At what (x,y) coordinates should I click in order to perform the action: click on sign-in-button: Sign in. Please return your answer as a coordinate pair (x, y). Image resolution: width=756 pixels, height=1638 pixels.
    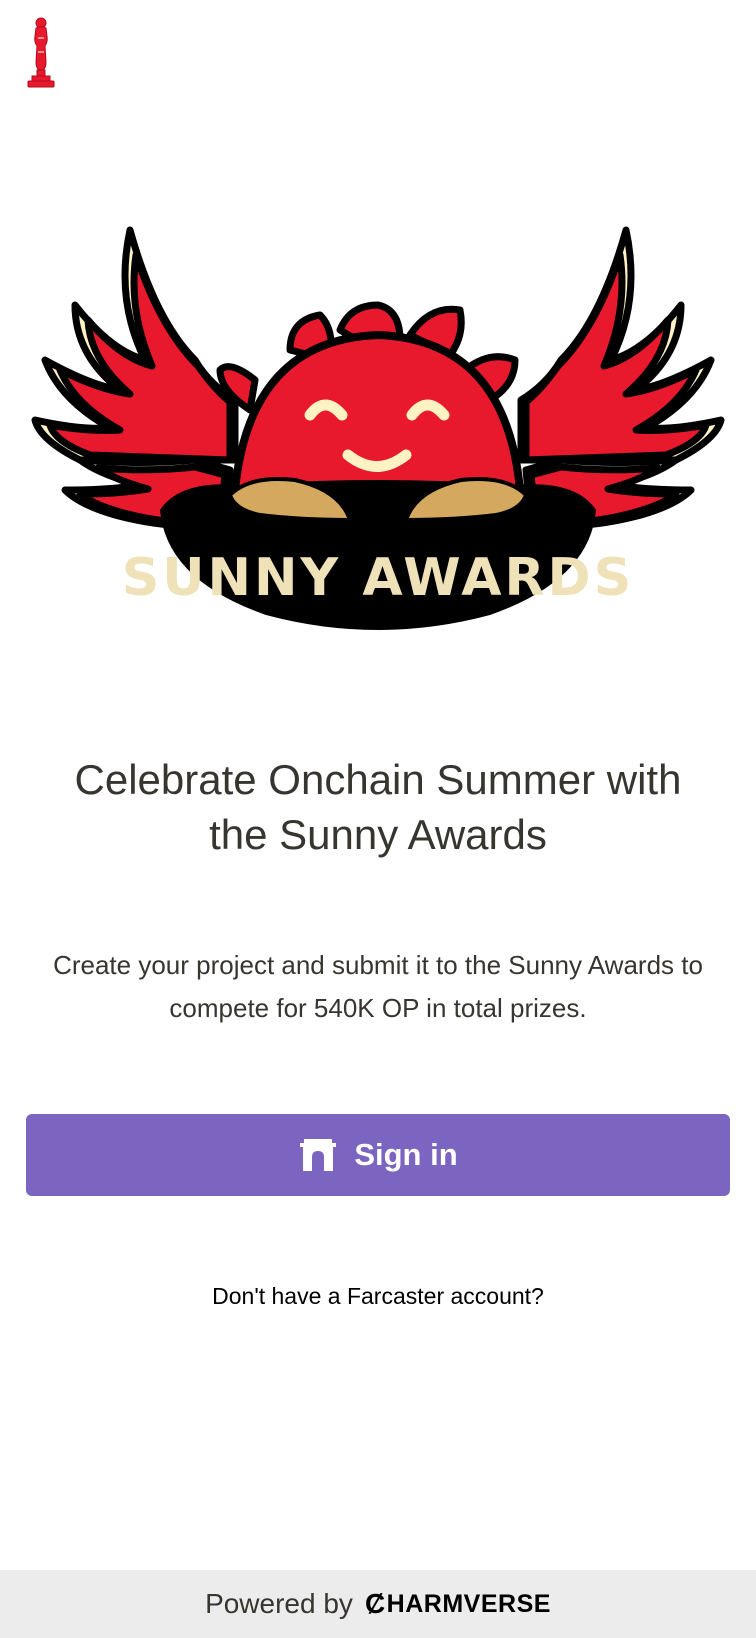
    Looking at the image, I should click on (378, 1155).